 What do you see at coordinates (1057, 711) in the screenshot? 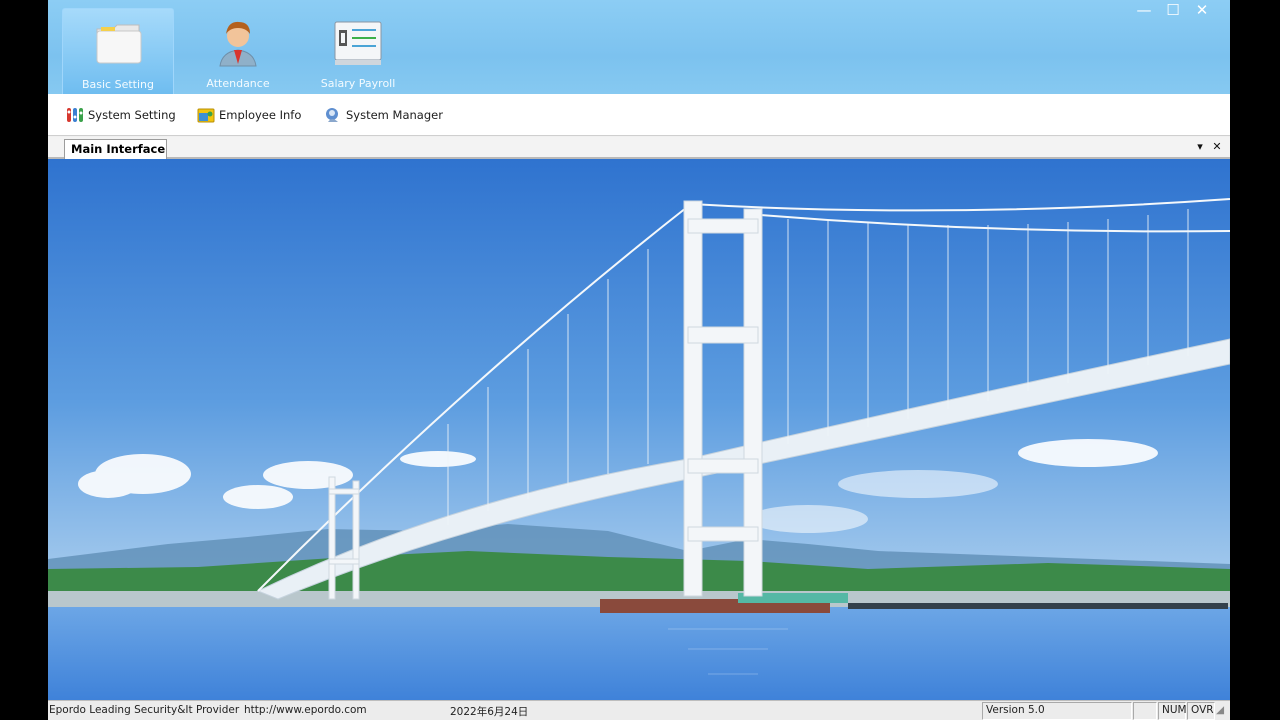
I see `status-version: Version 5.0` at bounding box center [1057, 711].